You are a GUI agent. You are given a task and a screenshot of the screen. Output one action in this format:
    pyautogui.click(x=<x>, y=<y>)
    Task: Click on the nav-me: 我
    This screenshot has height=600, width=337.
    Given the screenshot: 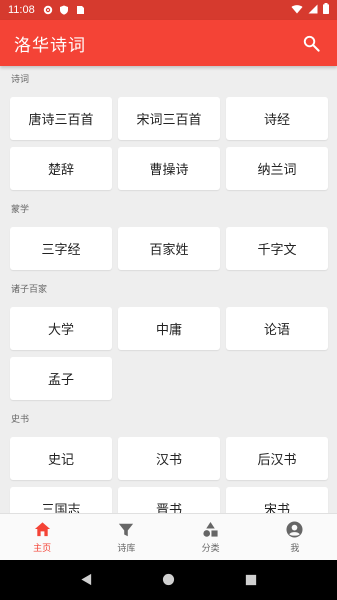 What is the action you would take?
    pyautogui.click(x=295, y=537)
    